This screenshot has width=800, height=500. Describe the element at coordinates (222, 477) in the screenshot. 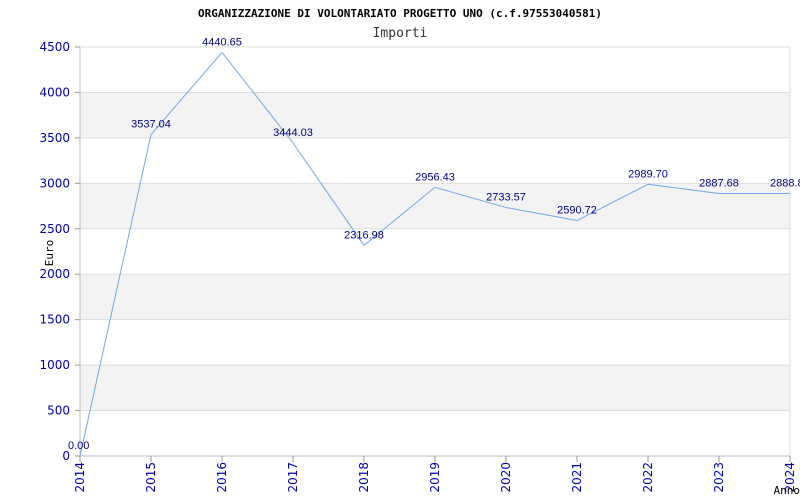

I see `x-tick-label: 2016` at that location.